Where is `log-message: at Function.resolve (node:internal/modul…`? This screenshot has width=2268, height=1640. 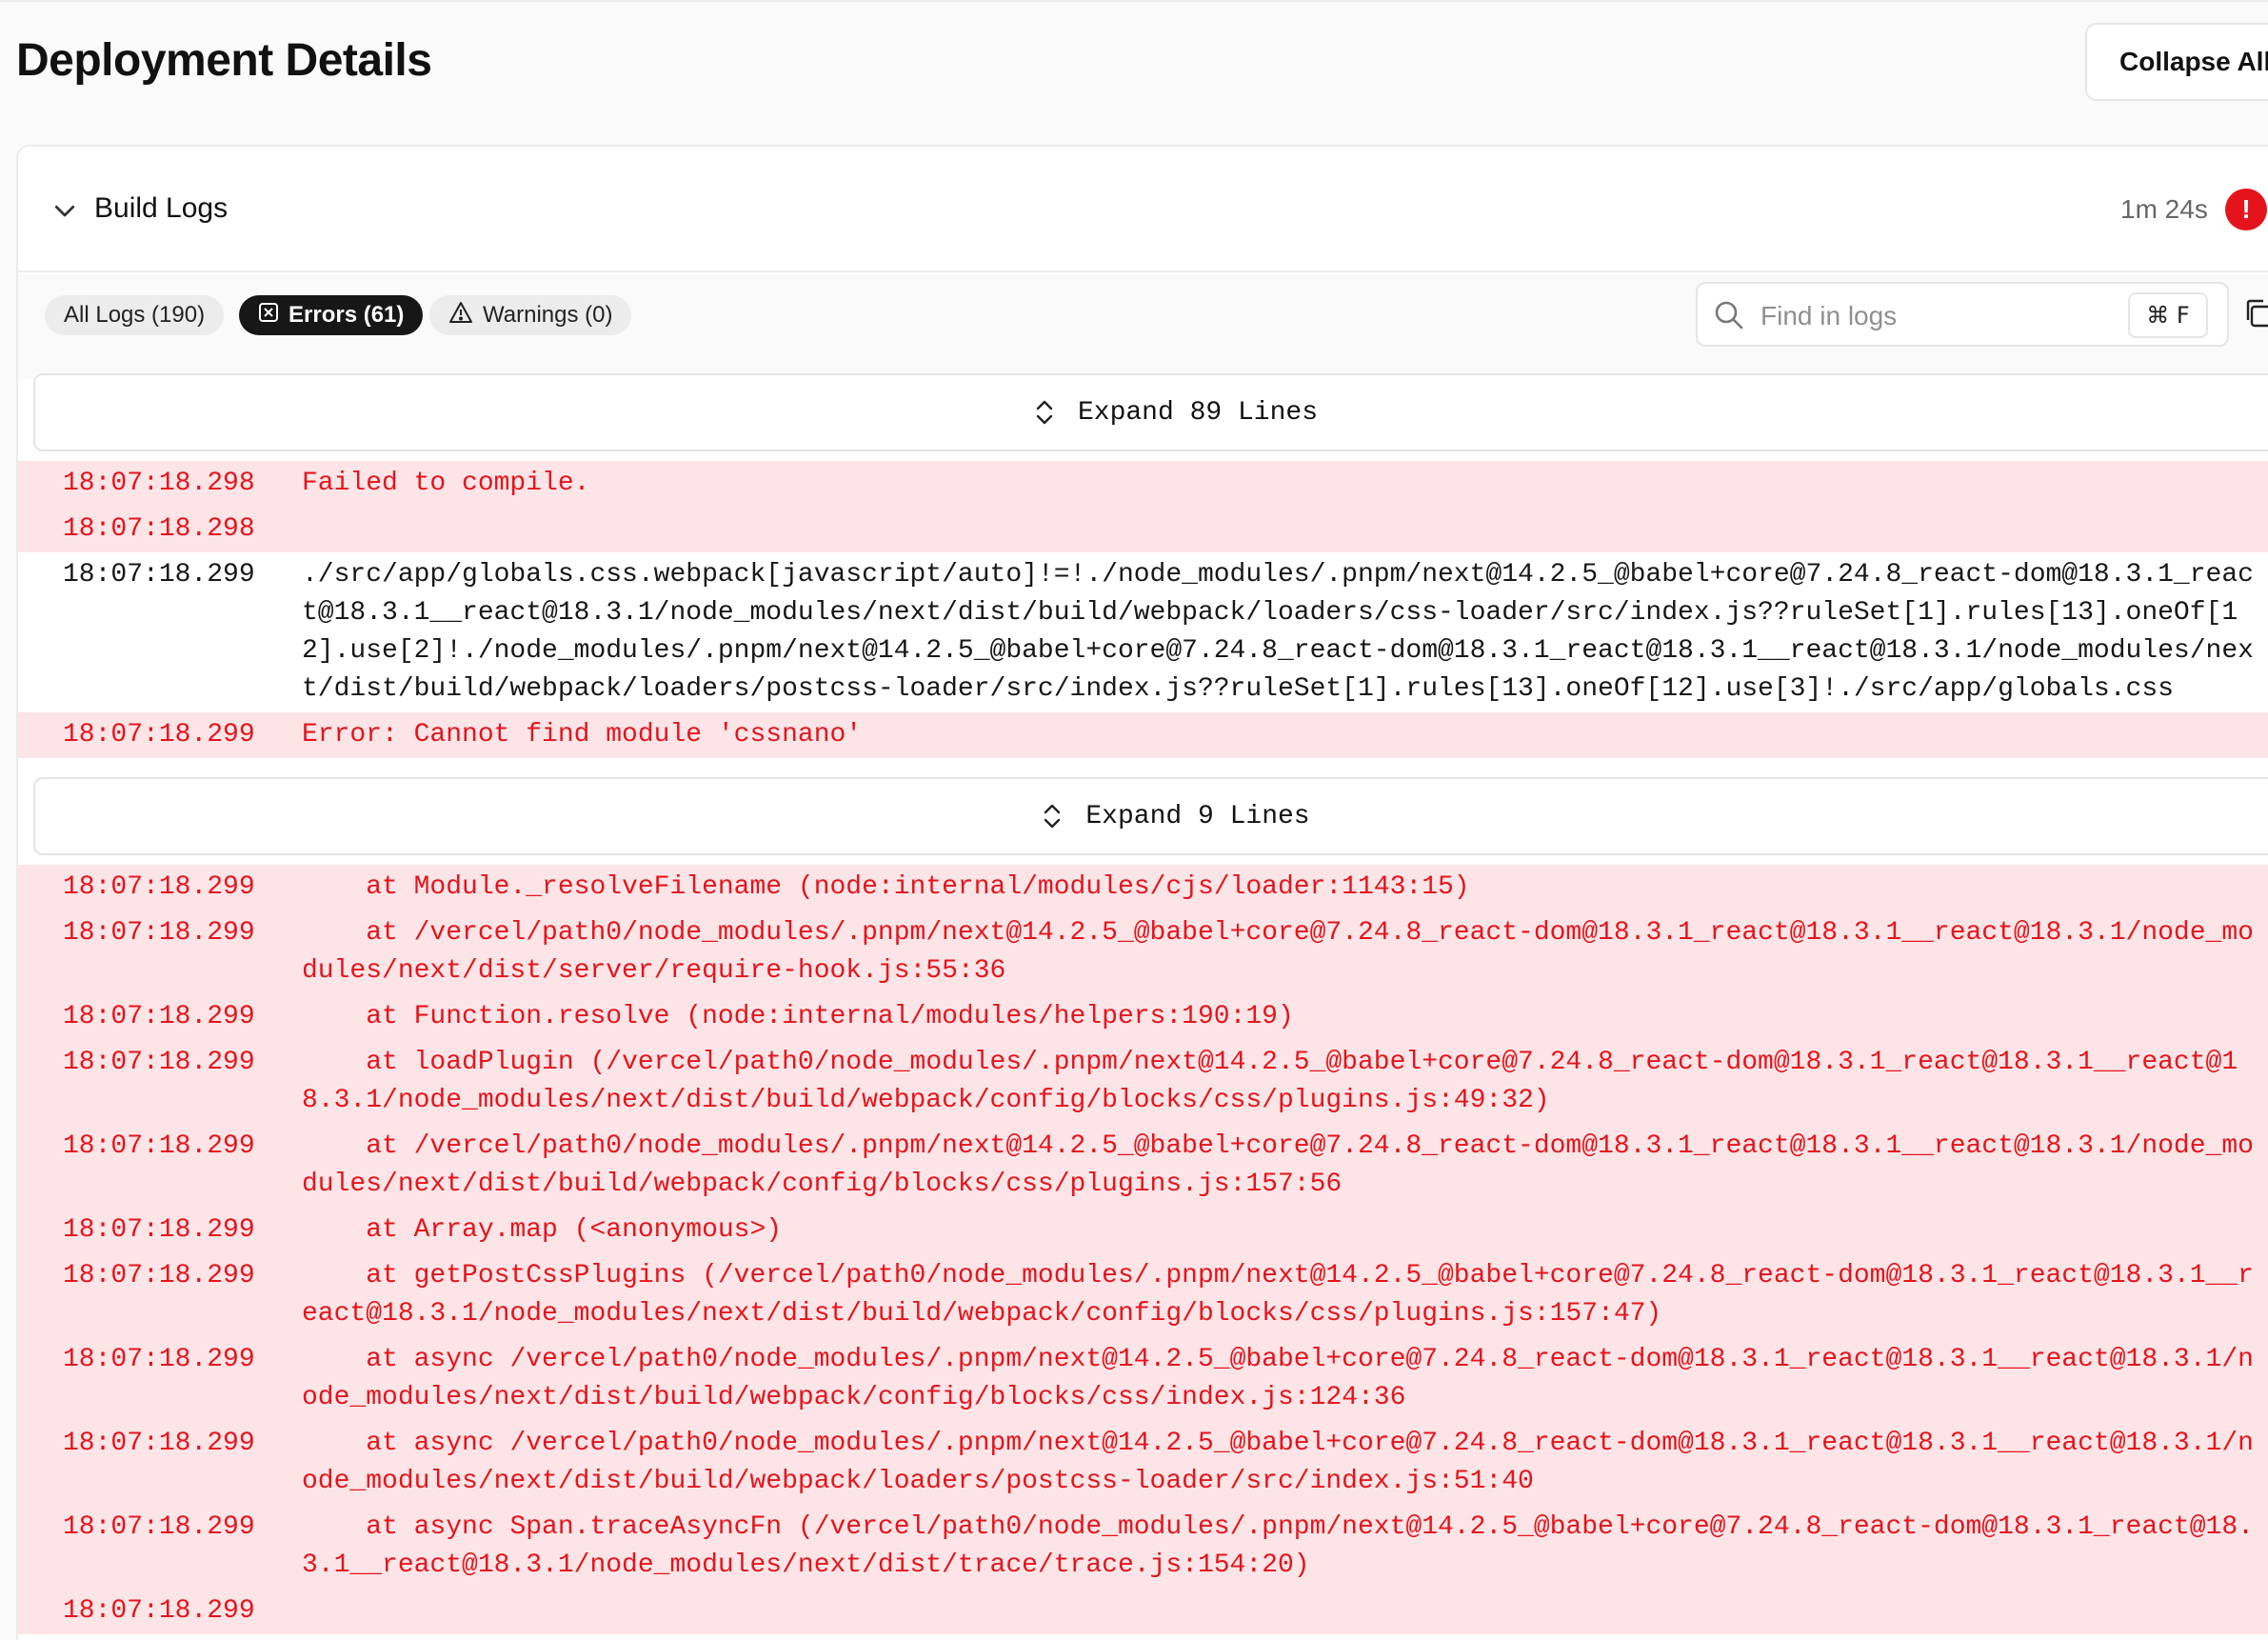
log-message: at Function.resolve (node:internal/modul… is located at coordinates (798, 1016).